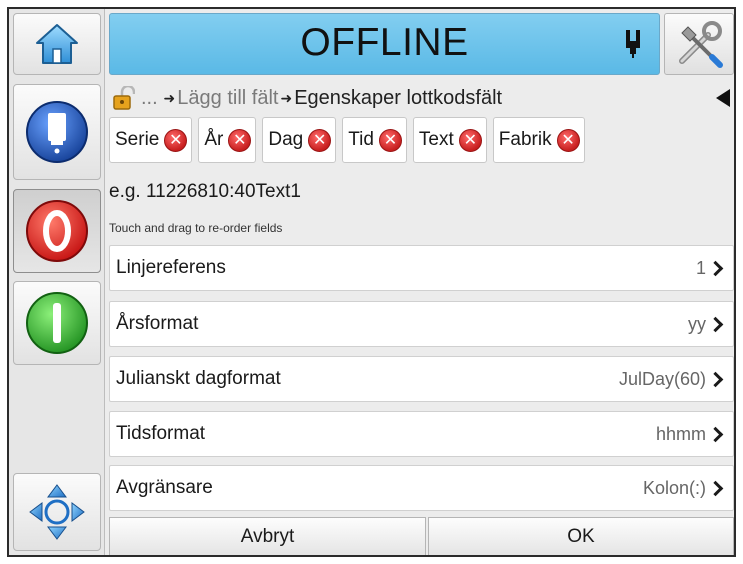 The image size is (743, 564). What do you see at coordinates (124, 98) in the screenshot?
I see `lock-icon` at bounding box center [124, 98].